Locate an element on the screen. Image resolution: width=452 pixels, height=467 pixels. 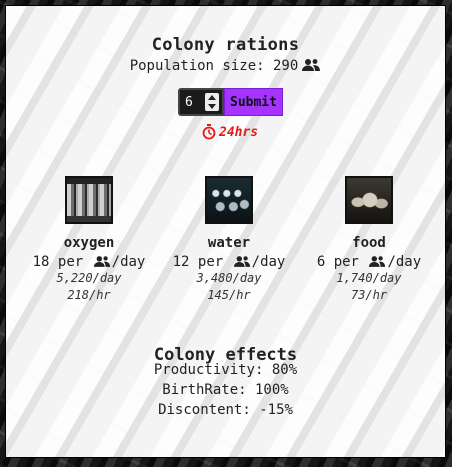
food-cans-image is located at coordinates (369, 200).